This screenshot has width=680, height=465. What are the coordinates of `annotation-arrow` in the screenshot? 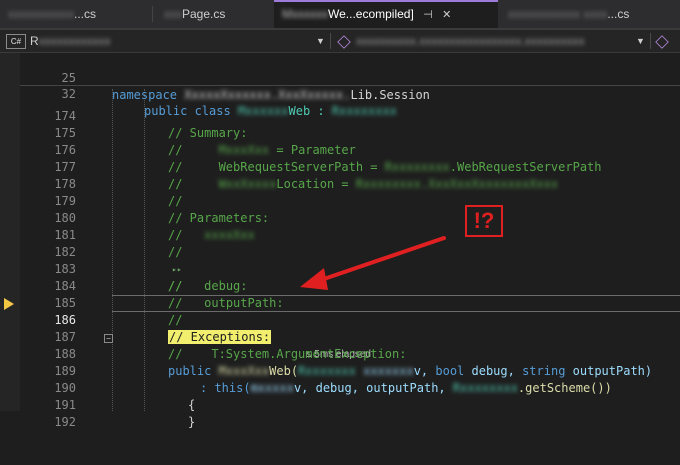 It's located at (373, 263).